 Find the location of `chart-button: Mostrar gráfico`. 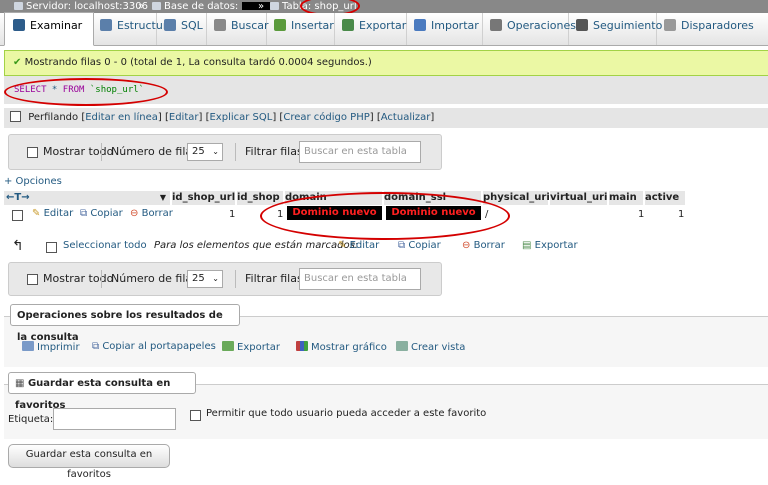

chart-button: Mostrar gráfico is located at coordinates (341, 347).